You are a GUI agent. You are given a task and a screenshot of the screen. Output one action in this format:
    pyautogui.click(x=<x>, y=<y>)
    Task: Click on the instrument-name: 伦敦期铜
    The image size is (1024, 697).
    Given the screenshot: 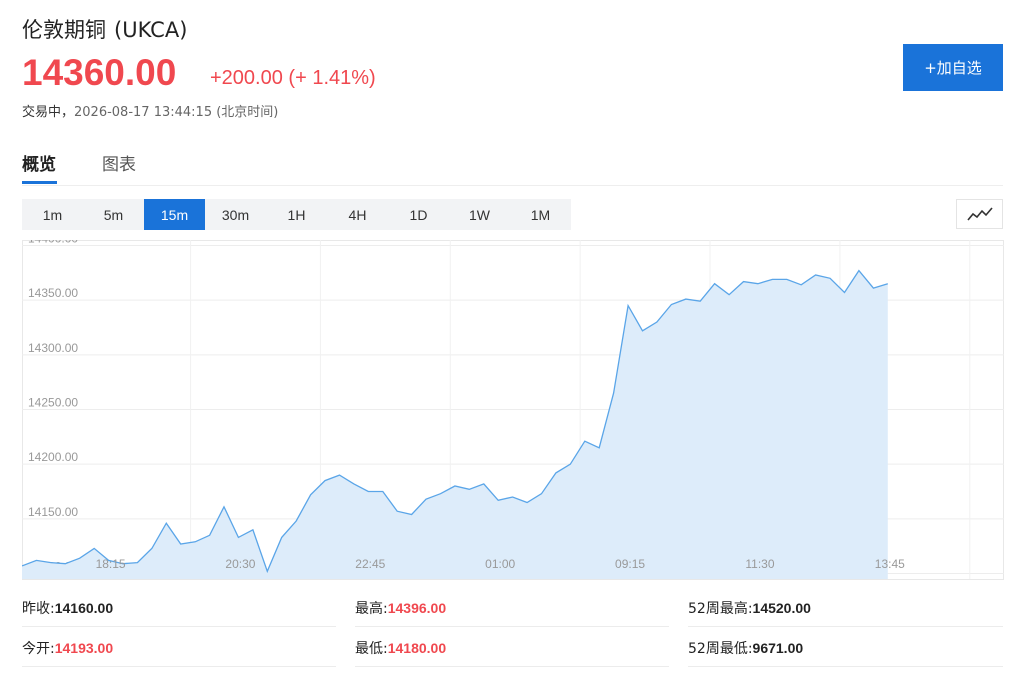 What is the action you would take?
    pyautogui.click(x=64, y=30)
    